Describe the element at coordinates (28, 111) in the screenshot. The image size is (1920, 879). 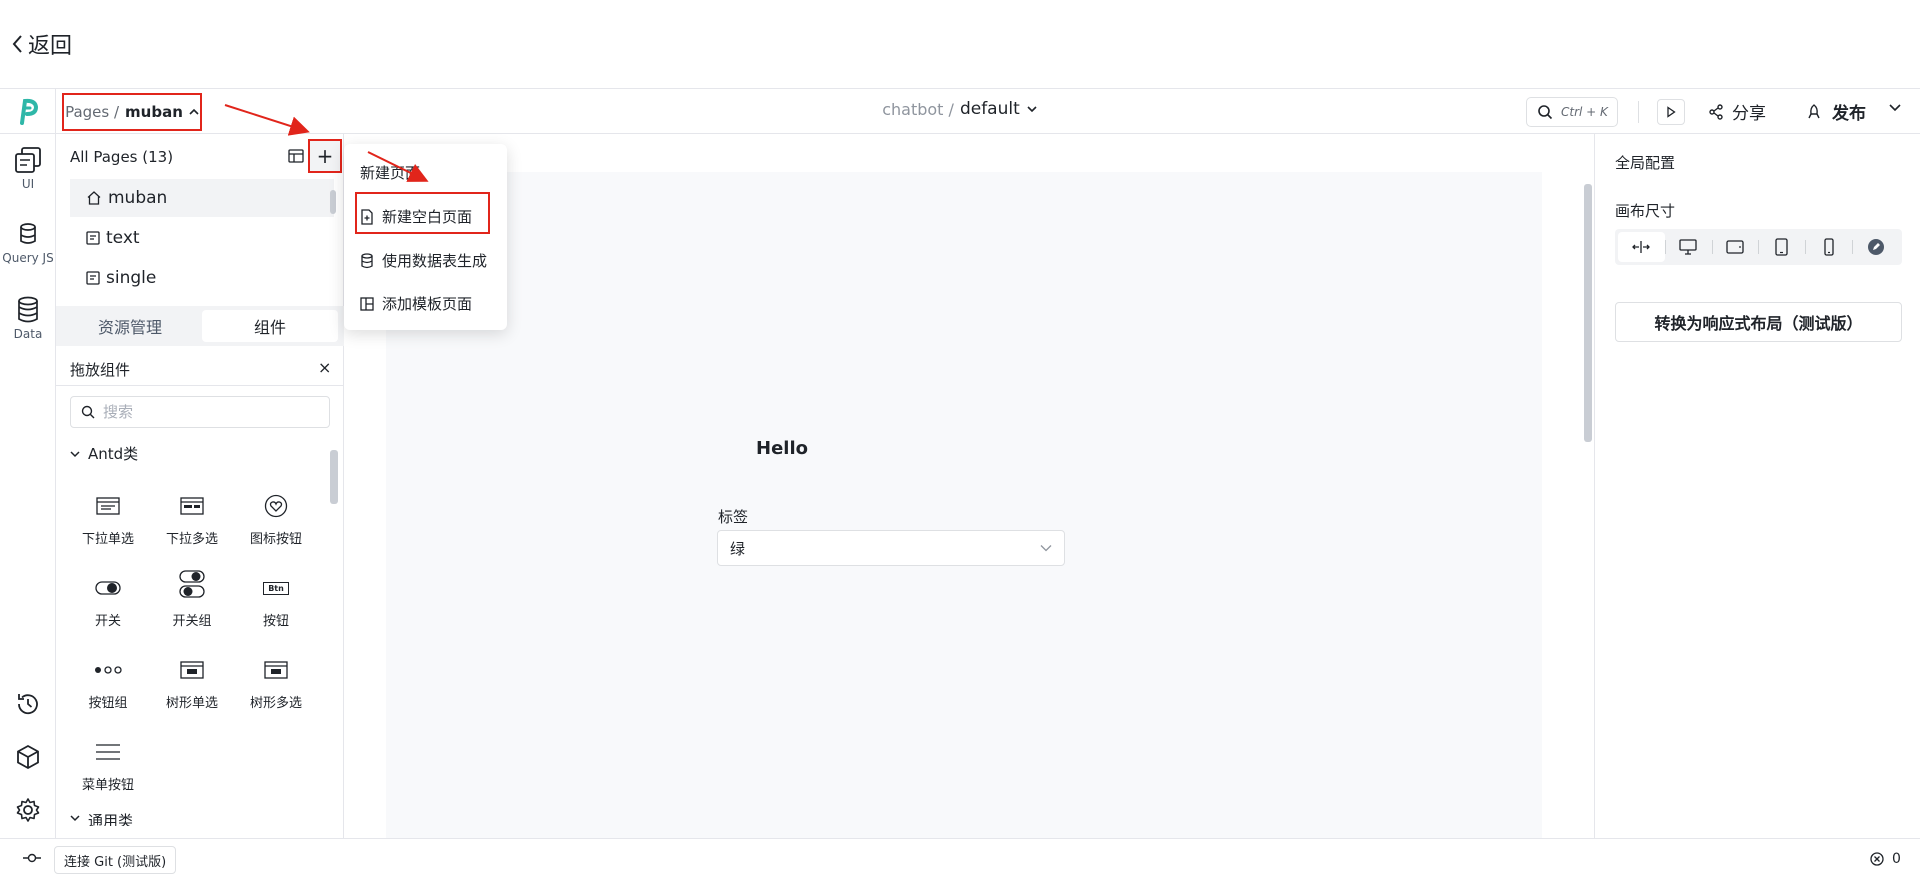
I see `app-logo` at that location.